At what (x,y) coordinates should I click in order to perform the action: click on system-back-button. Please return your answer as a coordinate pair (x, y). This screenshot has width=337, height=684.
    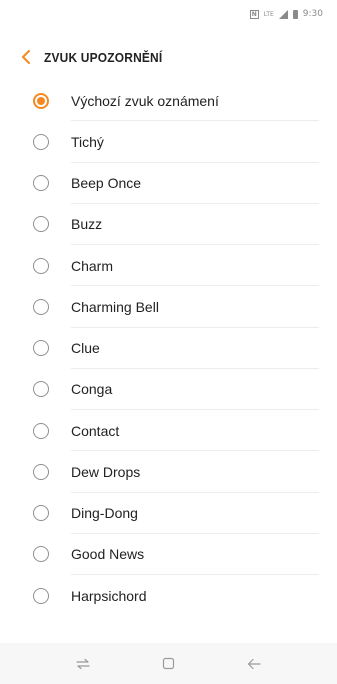
    Looking at the image, I should click on (254, 664).